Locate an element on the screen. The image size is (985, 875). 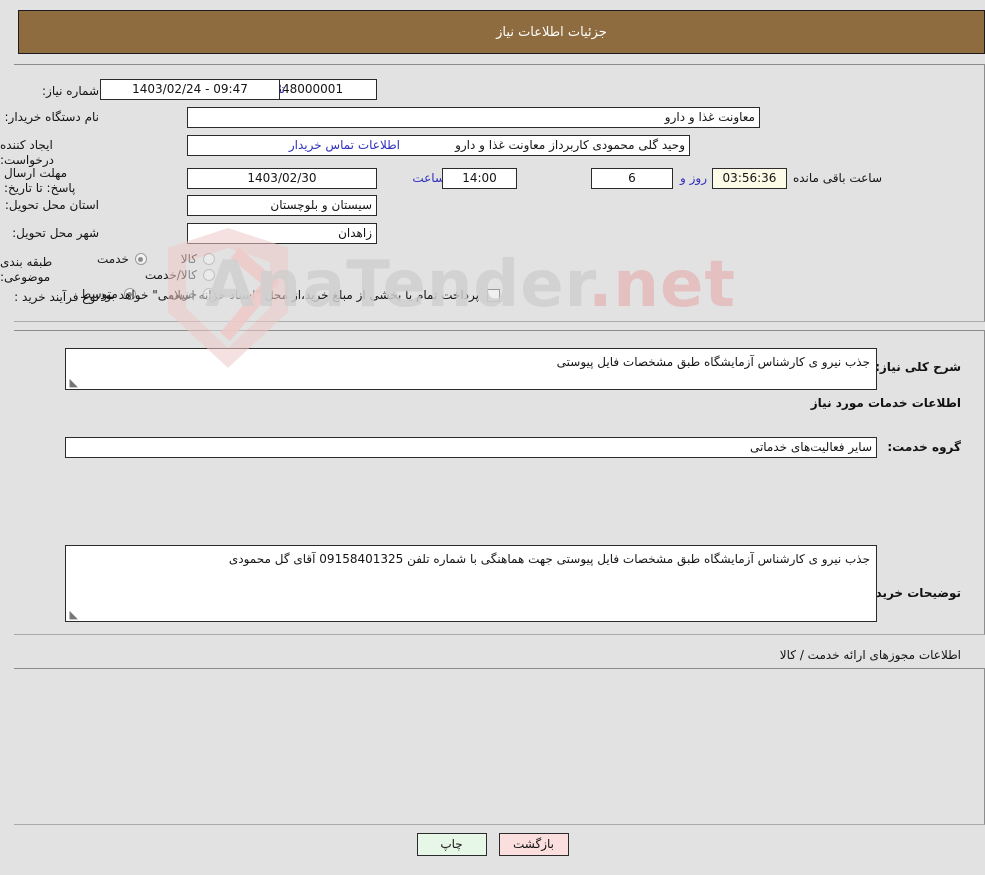
category-option-label: خدمت is located at coordinates (113, 259).